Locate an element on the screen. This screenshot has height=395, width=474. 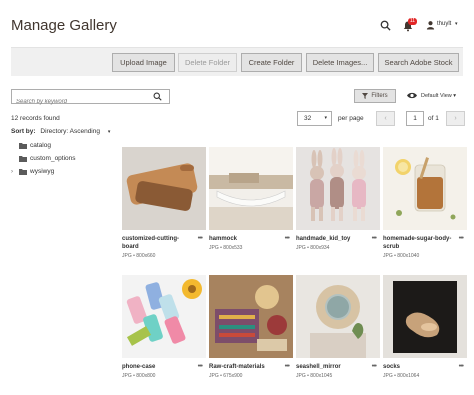
image-name: customized-cutting-board is located at coordinates (150, 243).